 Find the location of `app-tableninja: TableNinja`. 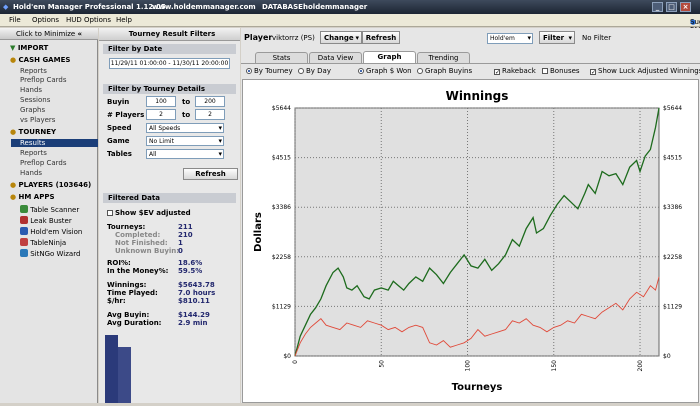

app-tableninja: TableNinja is located at coordinates (43, 242).